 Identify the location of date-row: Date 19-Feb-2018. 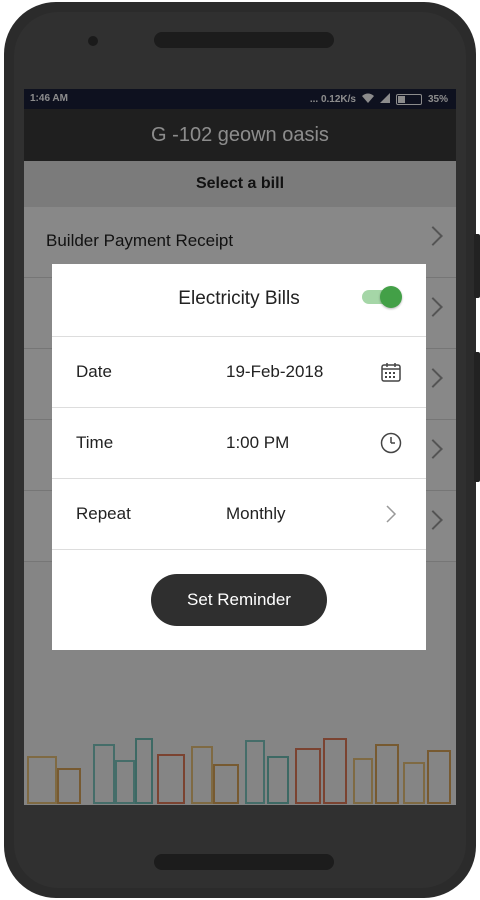
(239, 372).